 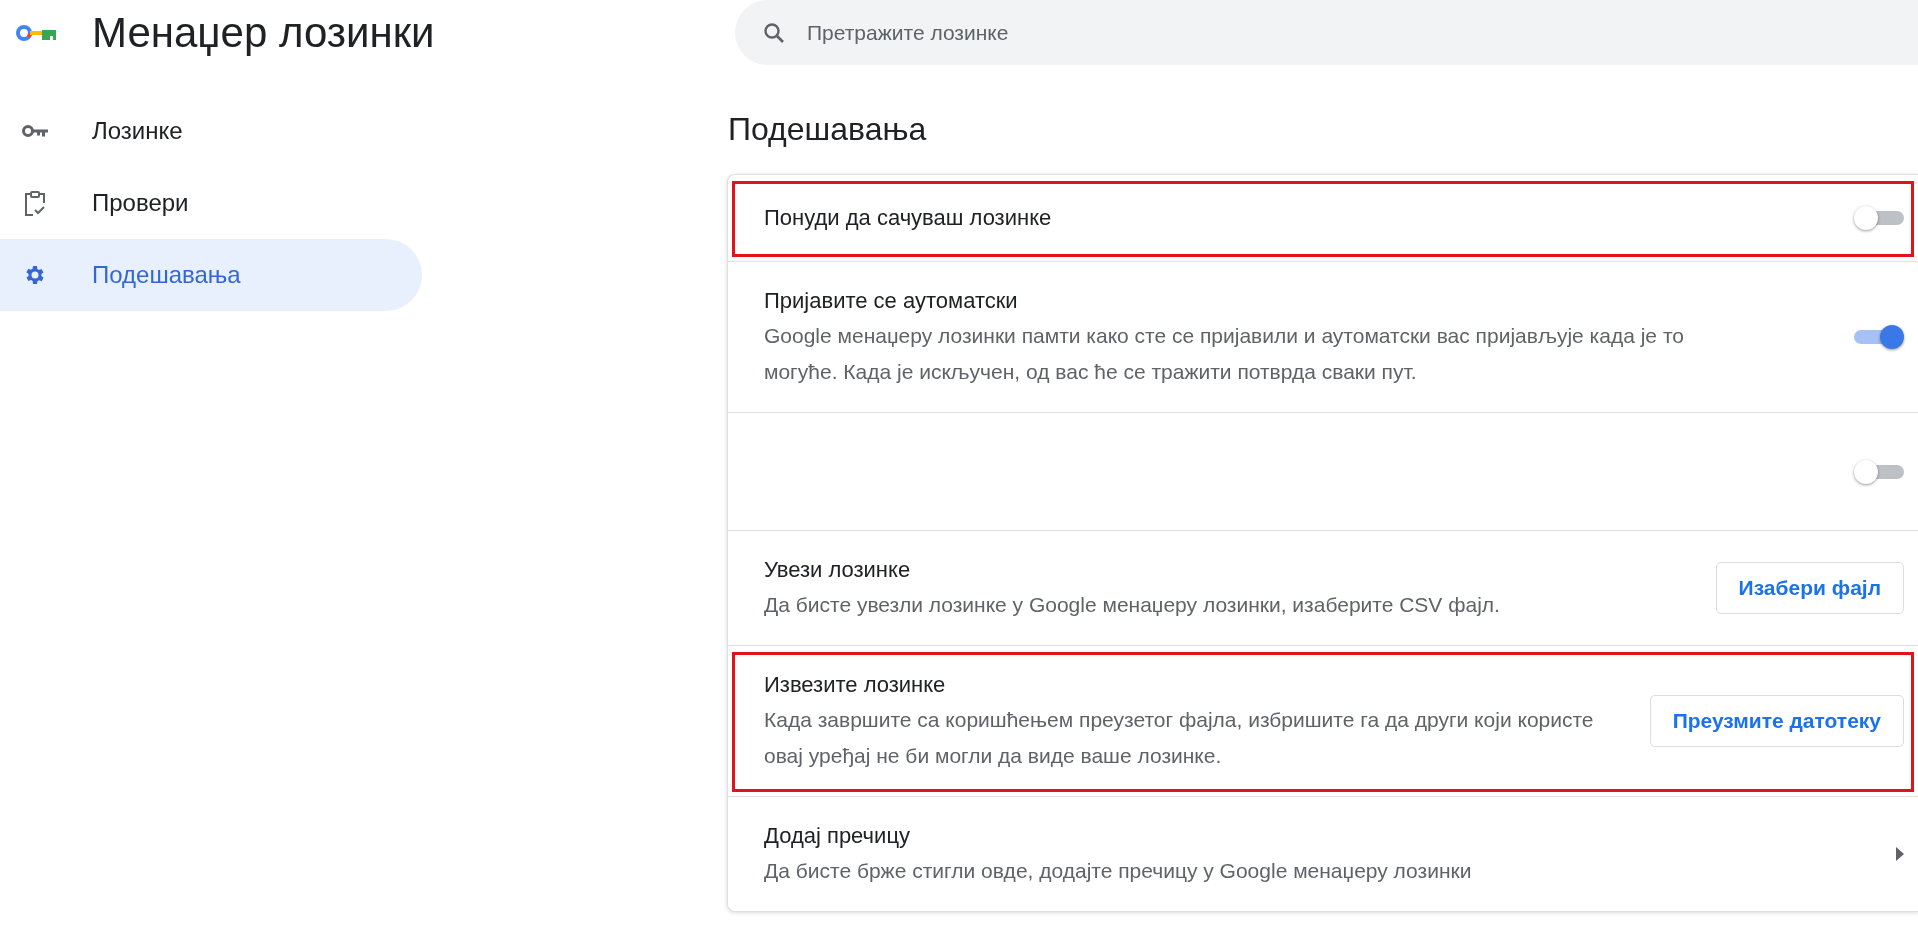 I want to click on setting-title: Додај пречицу, so click(x=837, y=836).